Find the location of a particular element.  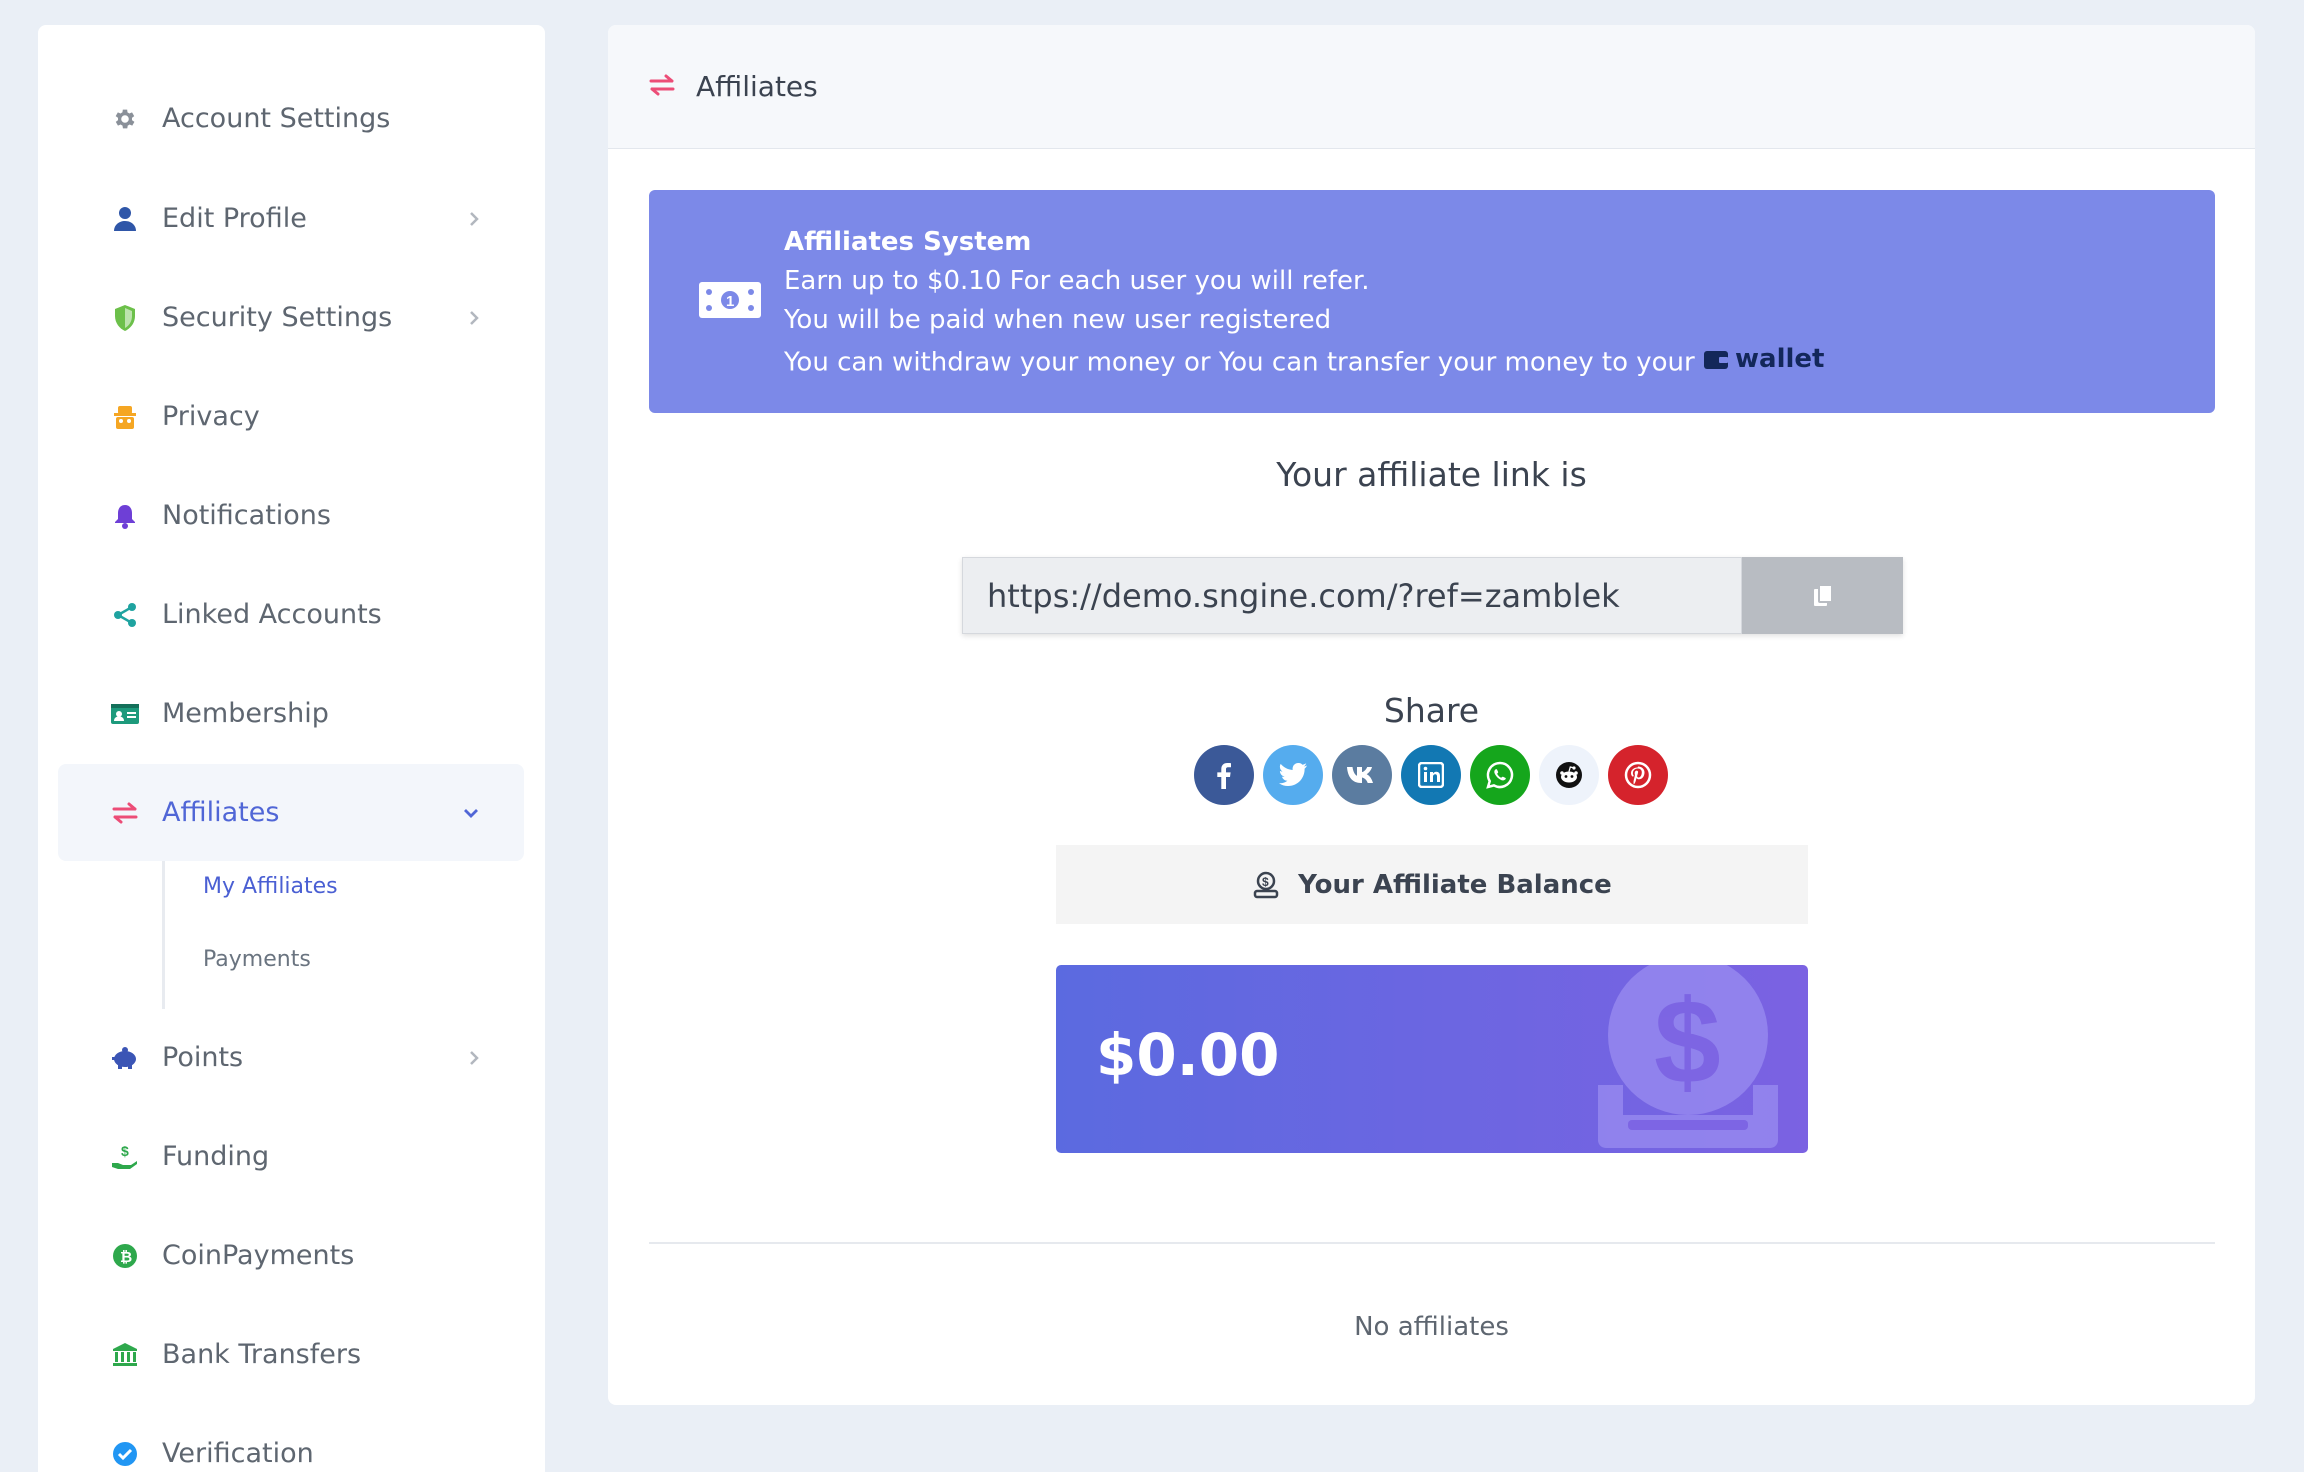

sidebar-item-notifications: Notifications is located at coordinates (291, 515).